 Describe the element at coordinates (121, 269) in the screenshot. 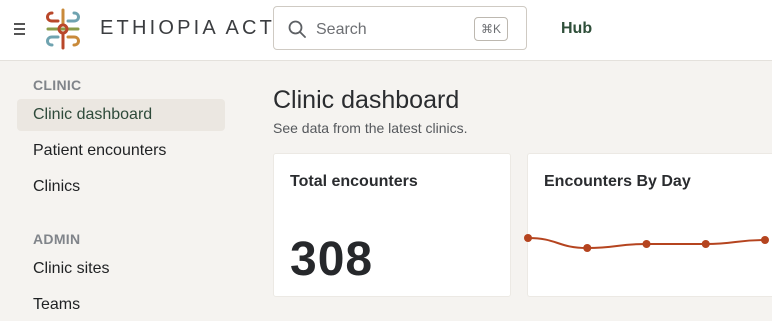

I see `sidebar-item-clinic-sites: Clinic sites` at that location.